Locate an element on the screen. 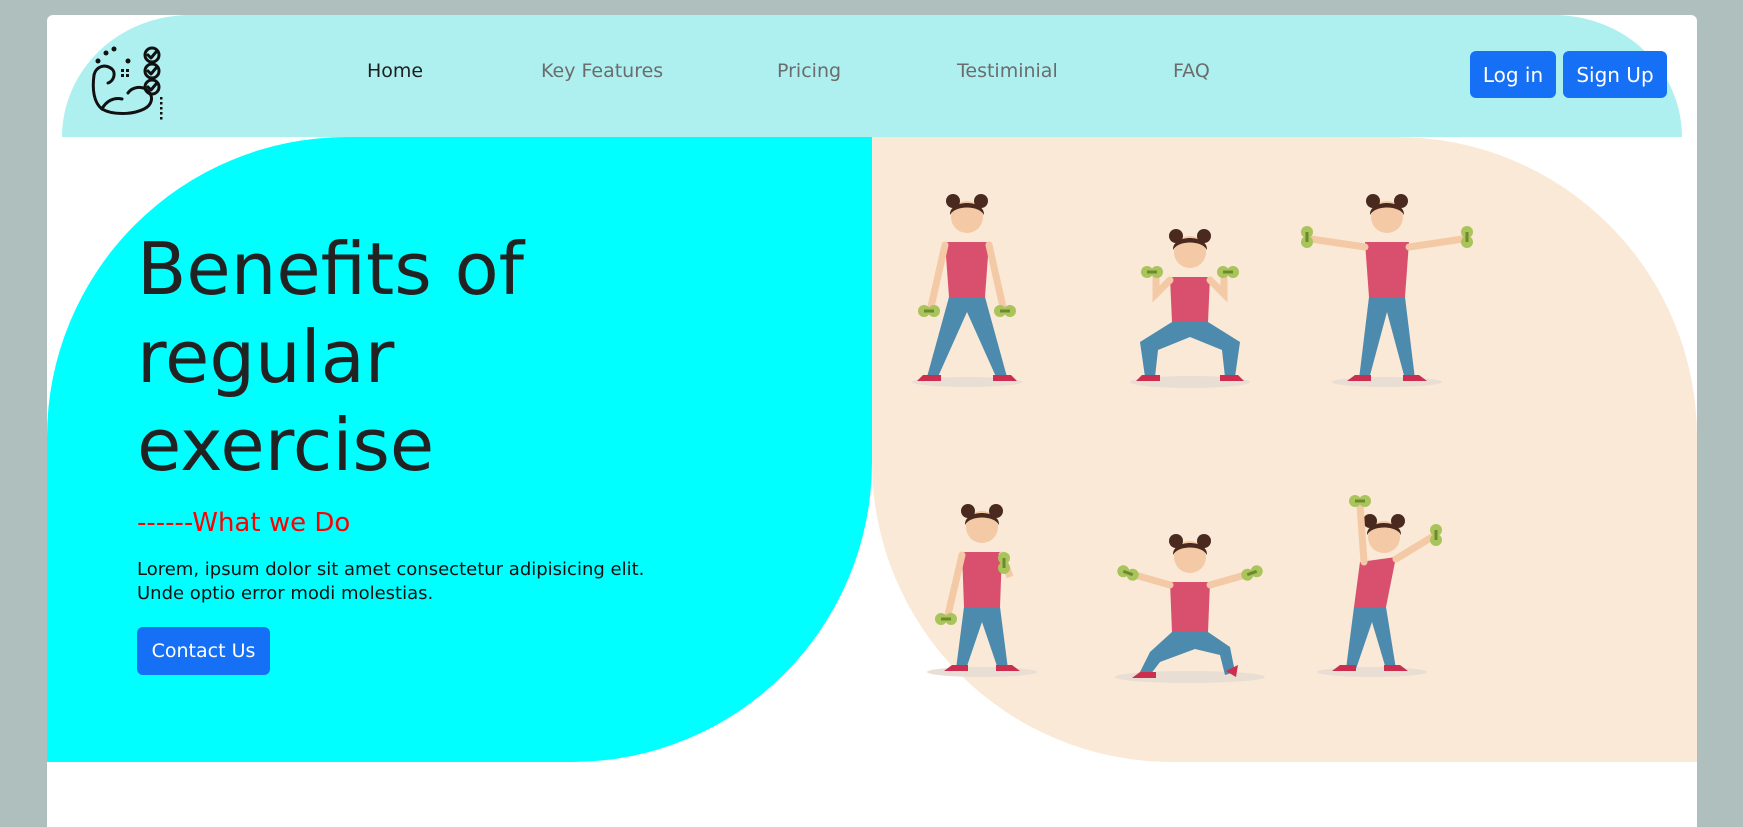 This screenshot has width=1743, height=827. fitness-logo-icon is located at coordinates (129, 78).